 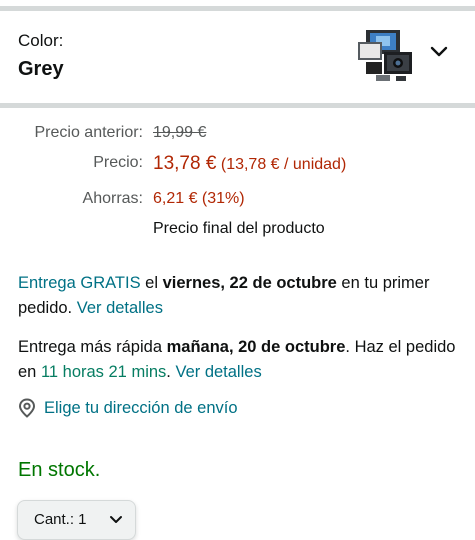 What do you see at coordinates (112, 198) in the screenshot?
I see `savings-label: Ahorras:` at bounding box center [112, 198].